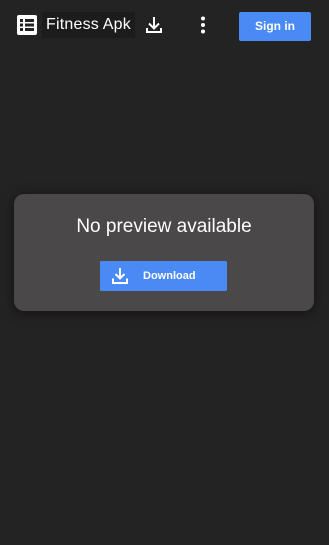 The height and width of the screenshot is (545, 329). I want to click on top-bar: Fitness Apk Sign in, so click(164, 26).